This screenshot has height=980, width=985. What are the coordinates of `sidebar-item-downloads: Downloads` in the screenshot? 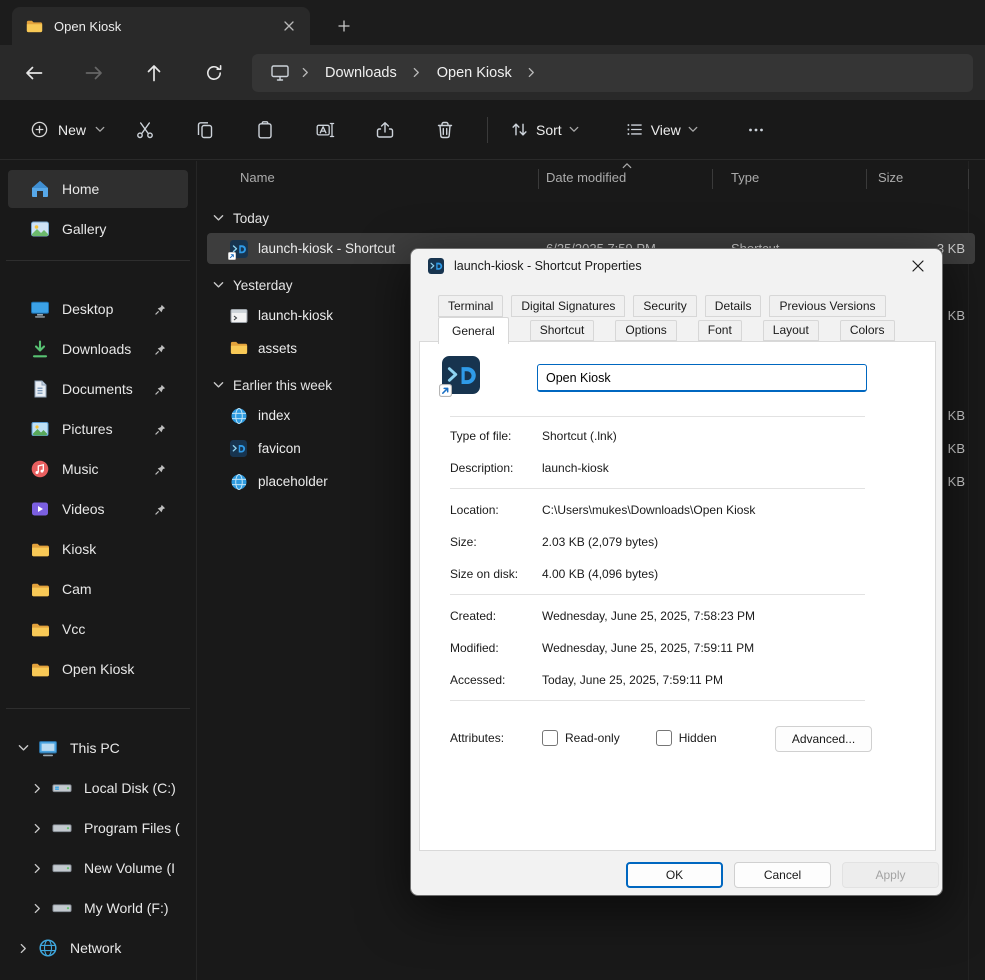 It's located at (98, 349).